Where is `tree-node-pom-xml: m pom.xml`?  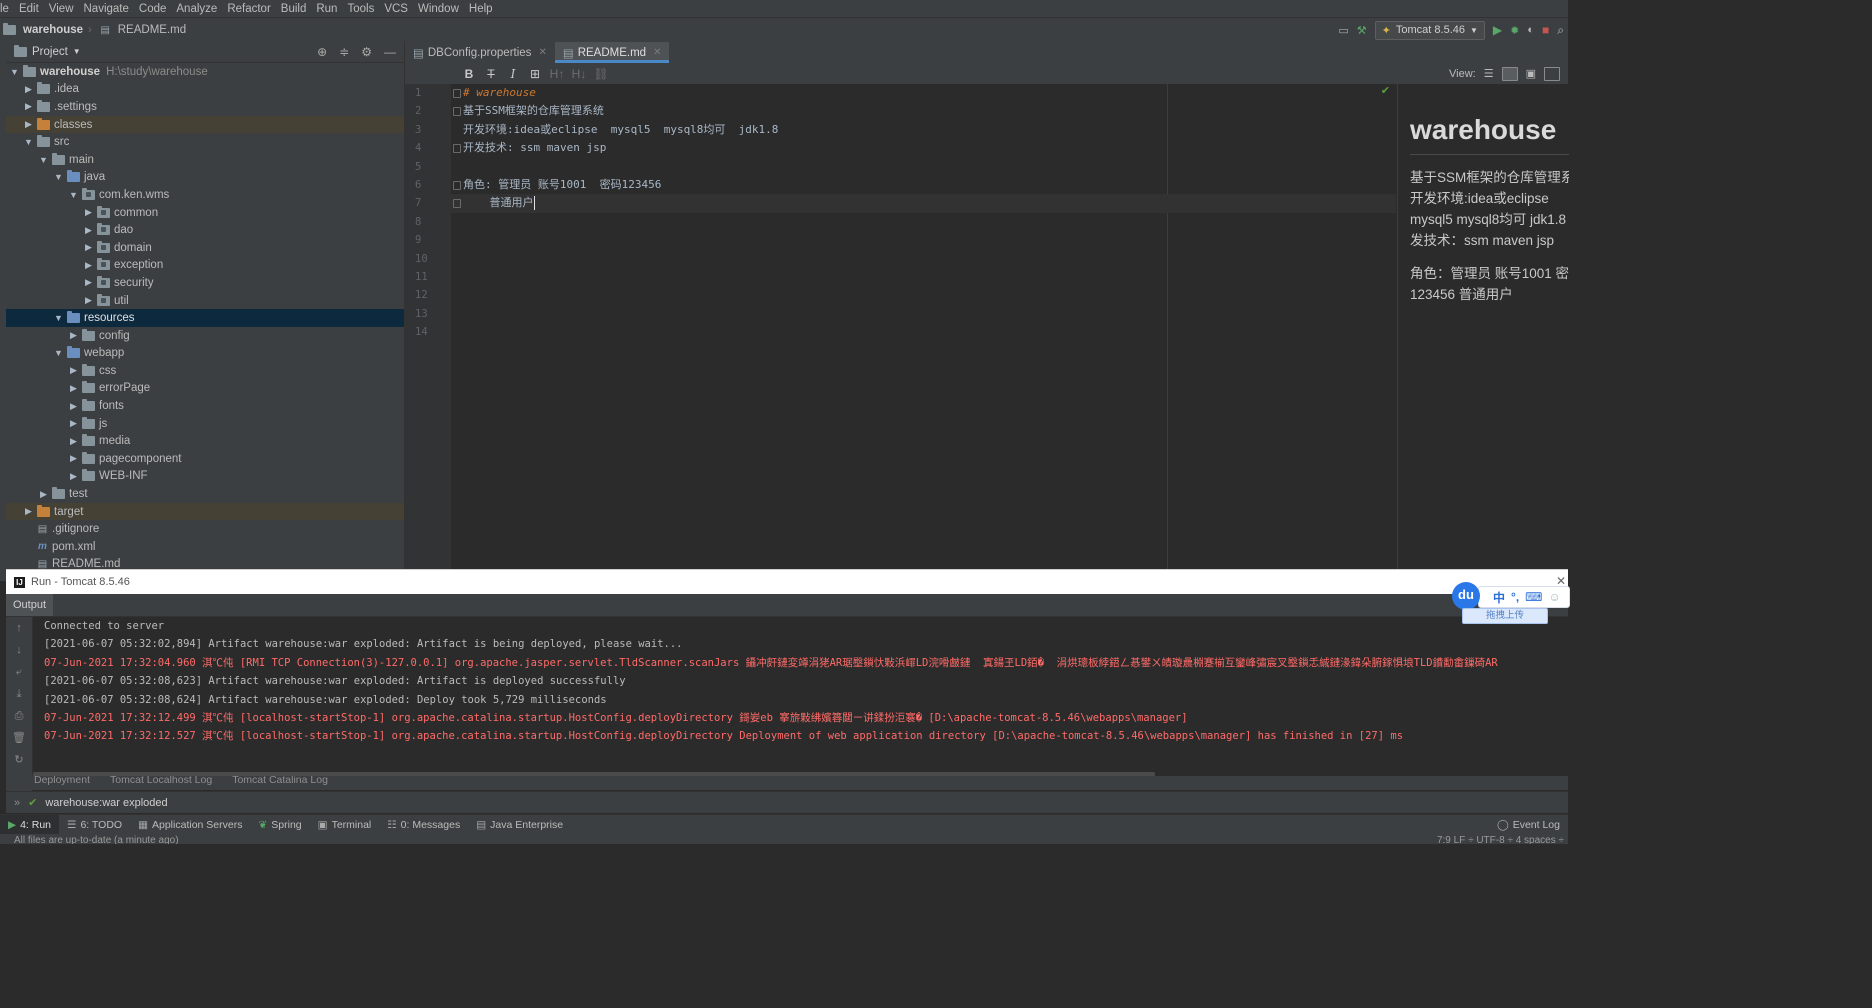 tree-node-pom-xml: m pom.xml is located at coordinates (205, 547).